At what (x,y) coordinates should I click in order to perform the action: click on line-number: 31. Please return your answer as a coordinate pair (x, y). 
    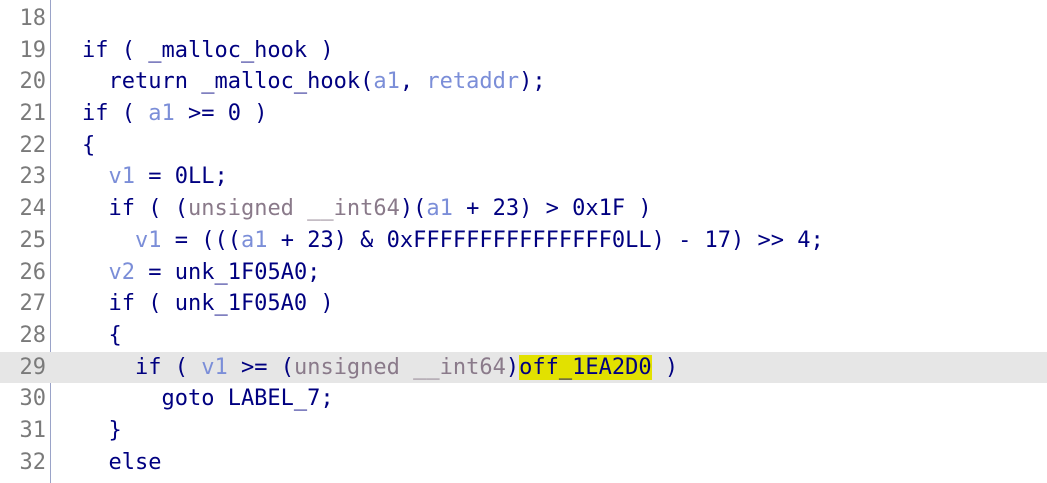
    Looking at the image, I should click on (33, 430).